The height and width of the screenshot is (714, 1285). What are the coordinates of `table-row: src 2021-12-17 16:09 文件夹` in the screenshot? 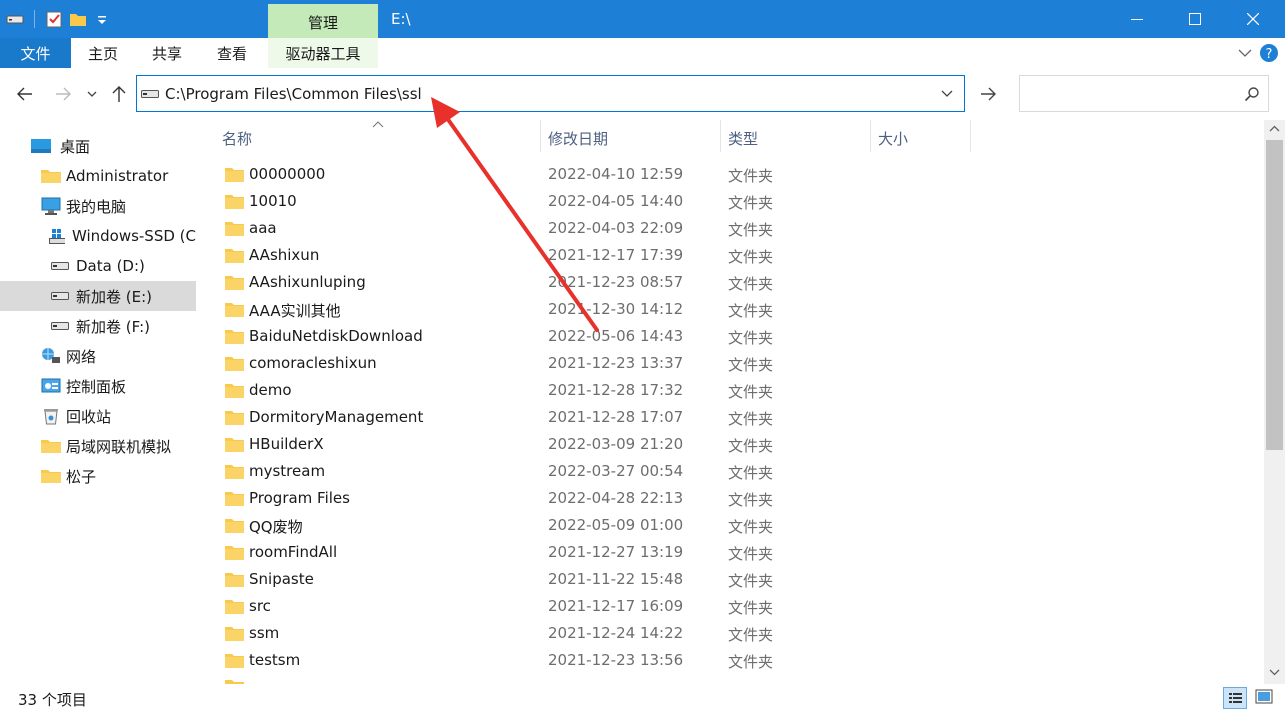 It's located at (730, 606).